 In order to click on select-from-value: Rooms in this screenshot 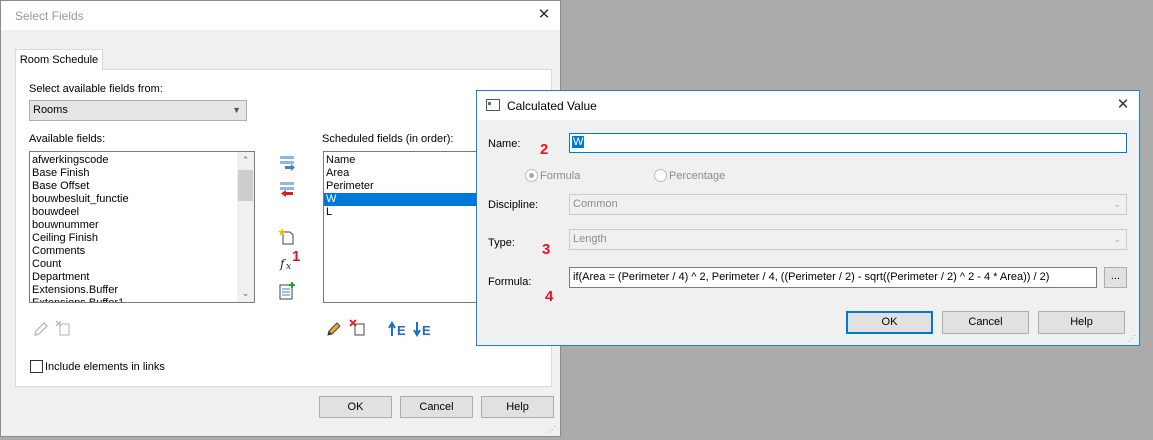, I will do `click(50, 110)`.